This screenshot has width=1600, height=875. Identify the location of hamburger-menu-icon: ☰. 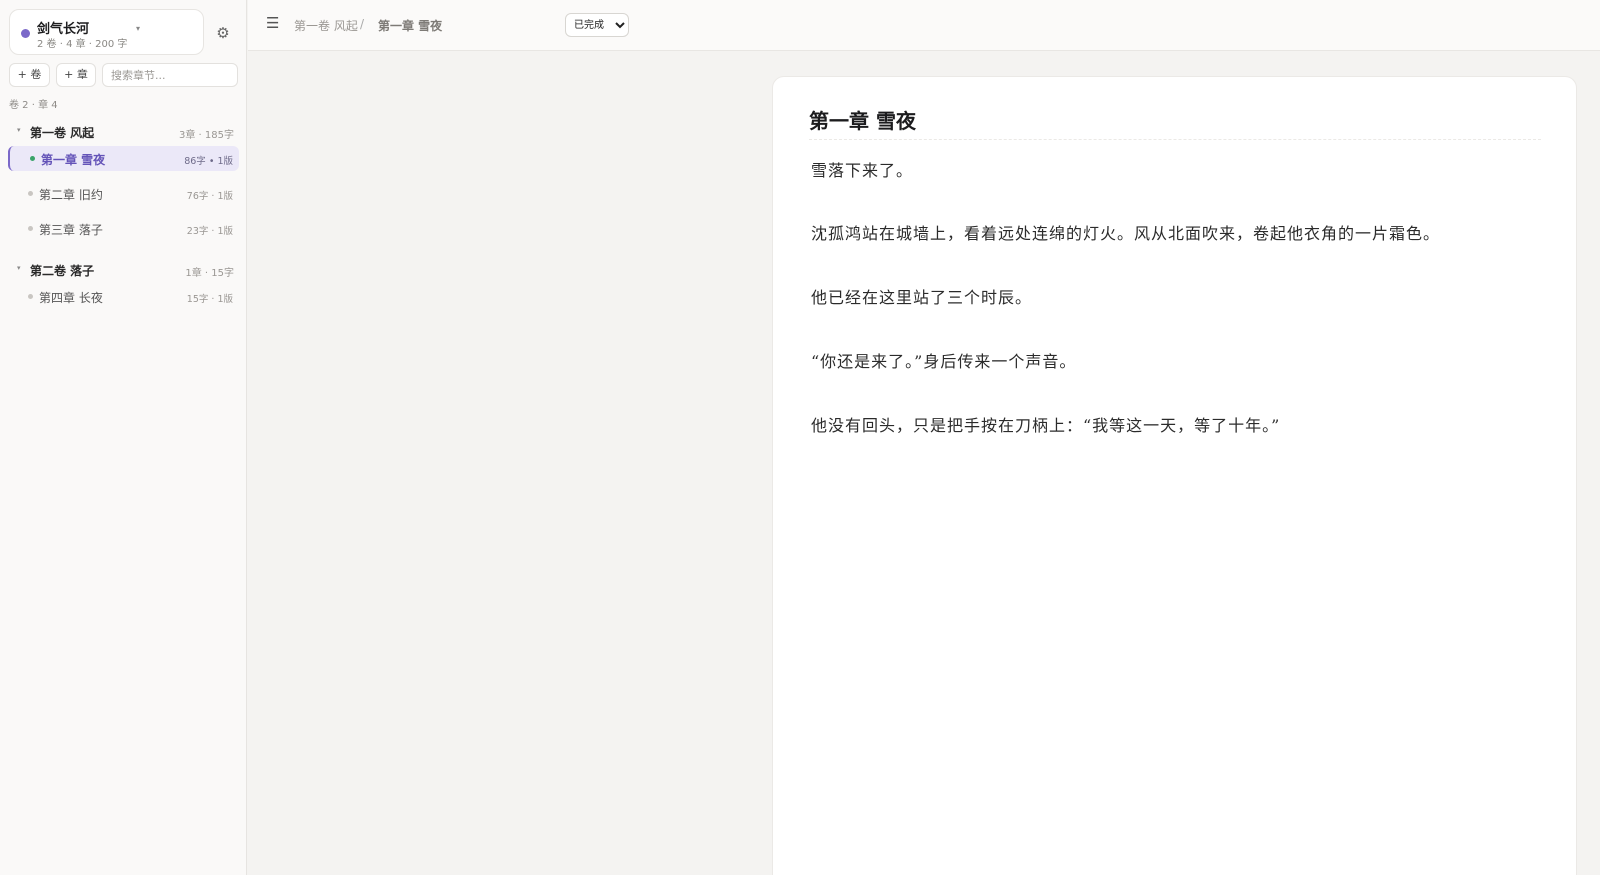
(272, 23).